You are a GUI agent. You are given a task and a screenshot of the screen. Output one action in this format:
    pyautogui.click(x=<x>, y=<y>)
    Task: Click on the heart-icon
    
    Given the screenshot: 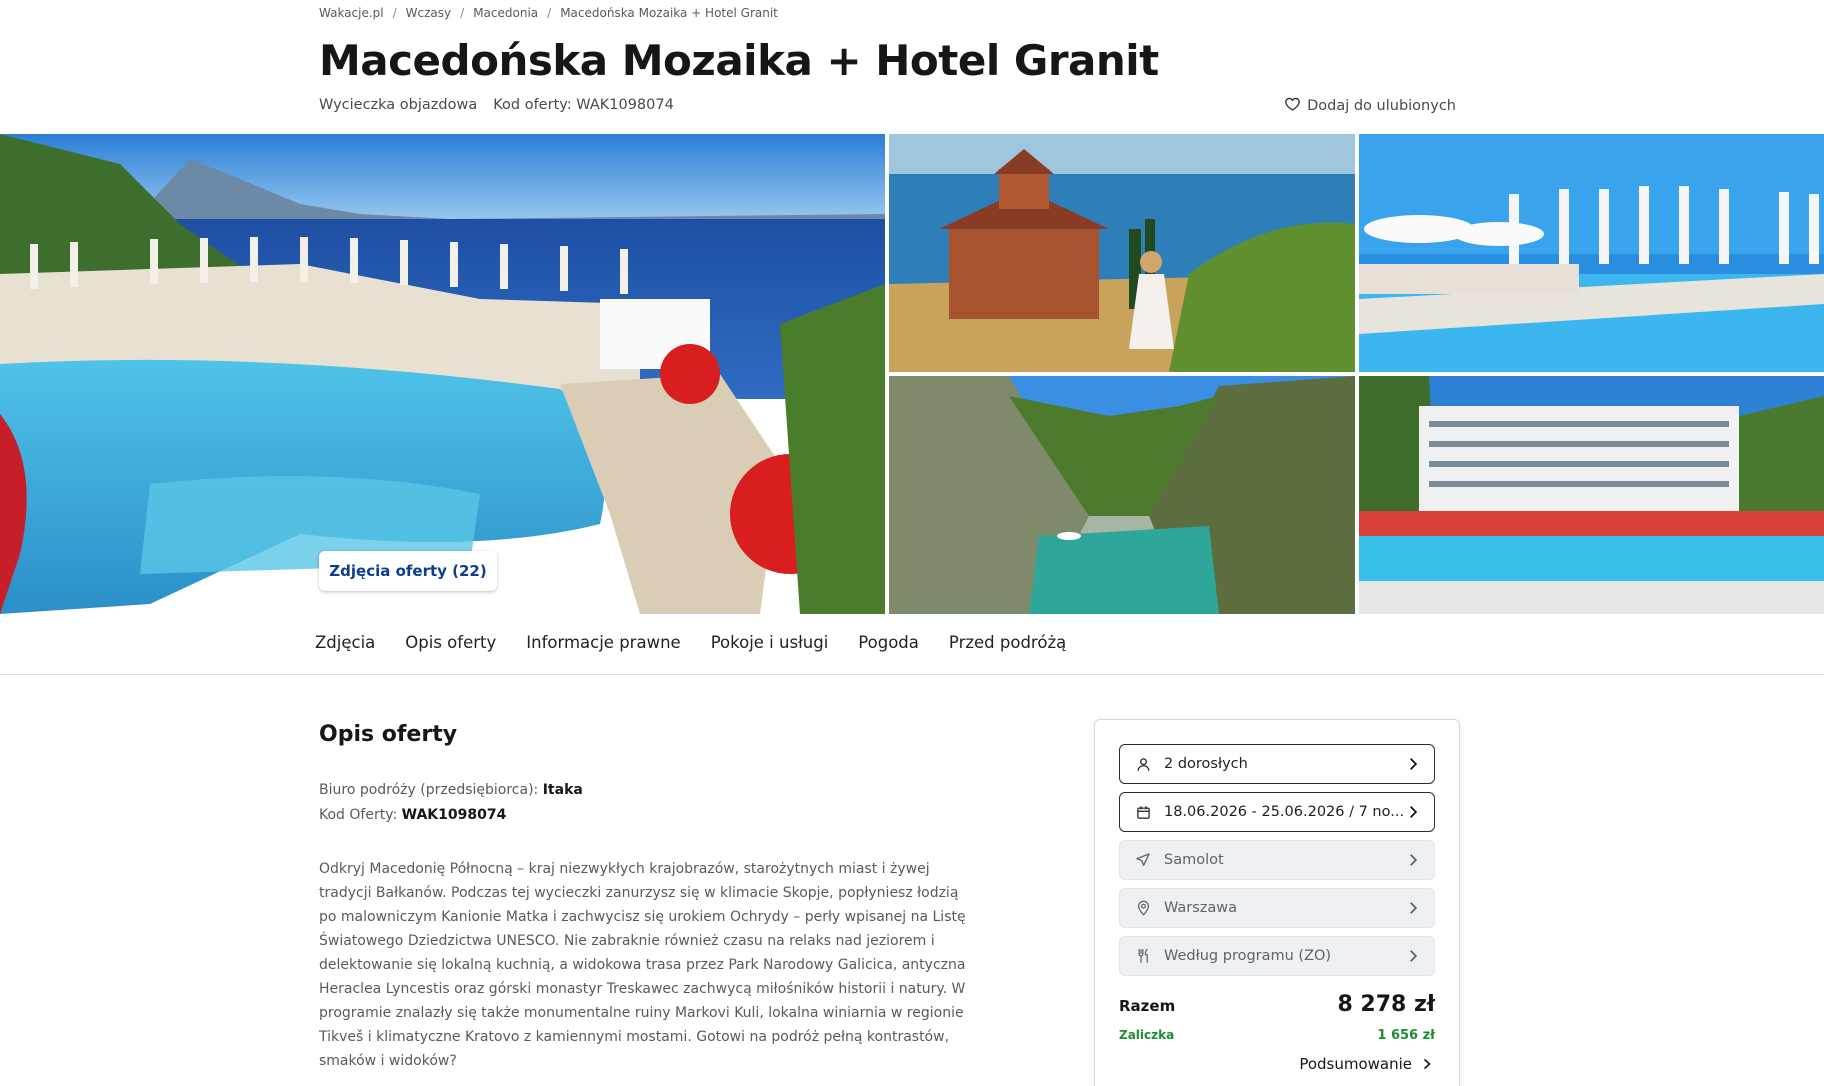 What is the action you would take?
    pyautogui.click(x=1292, y=106)
    